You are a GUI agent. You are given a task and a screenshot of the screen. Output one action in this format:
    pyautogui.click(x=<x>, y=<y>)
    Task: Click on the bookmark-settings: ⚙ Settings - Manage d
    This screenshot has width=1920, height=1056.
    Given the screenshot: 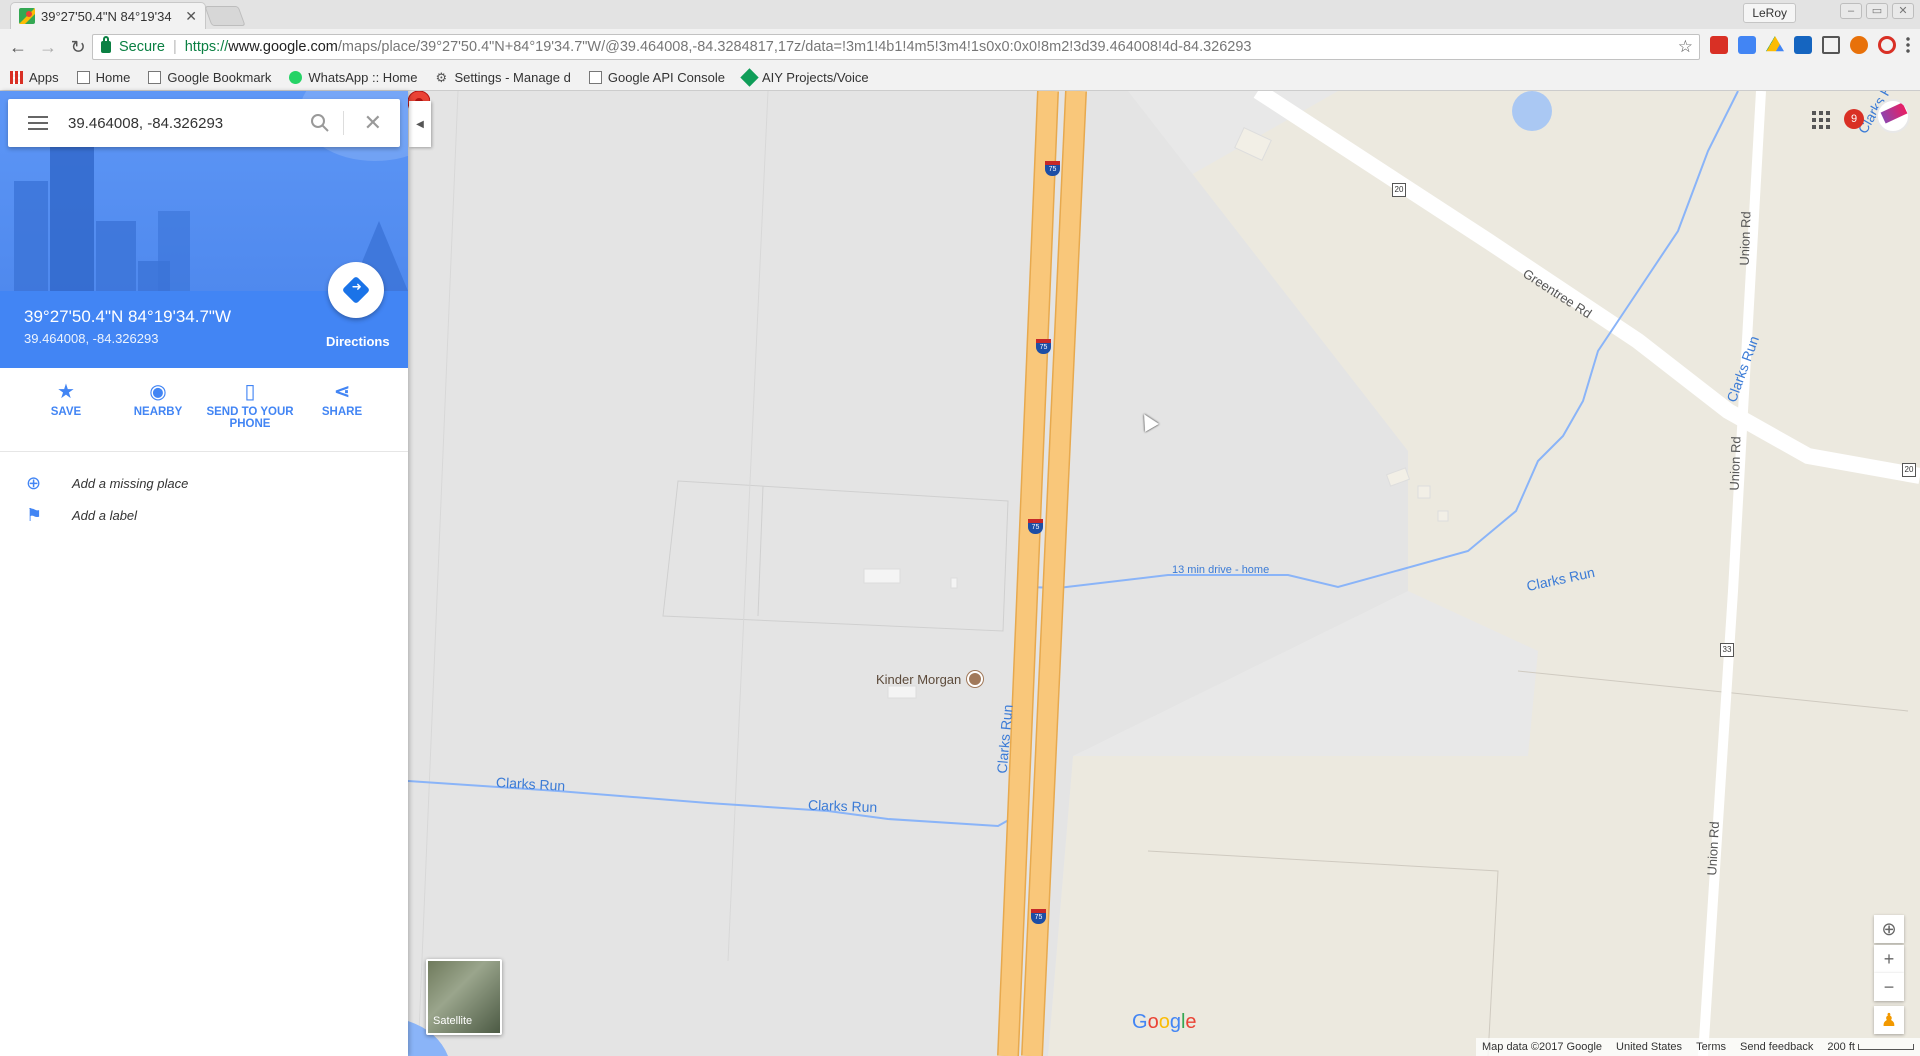 What is the action you would take?
    pyautogui.click(x=503, y=77)
    